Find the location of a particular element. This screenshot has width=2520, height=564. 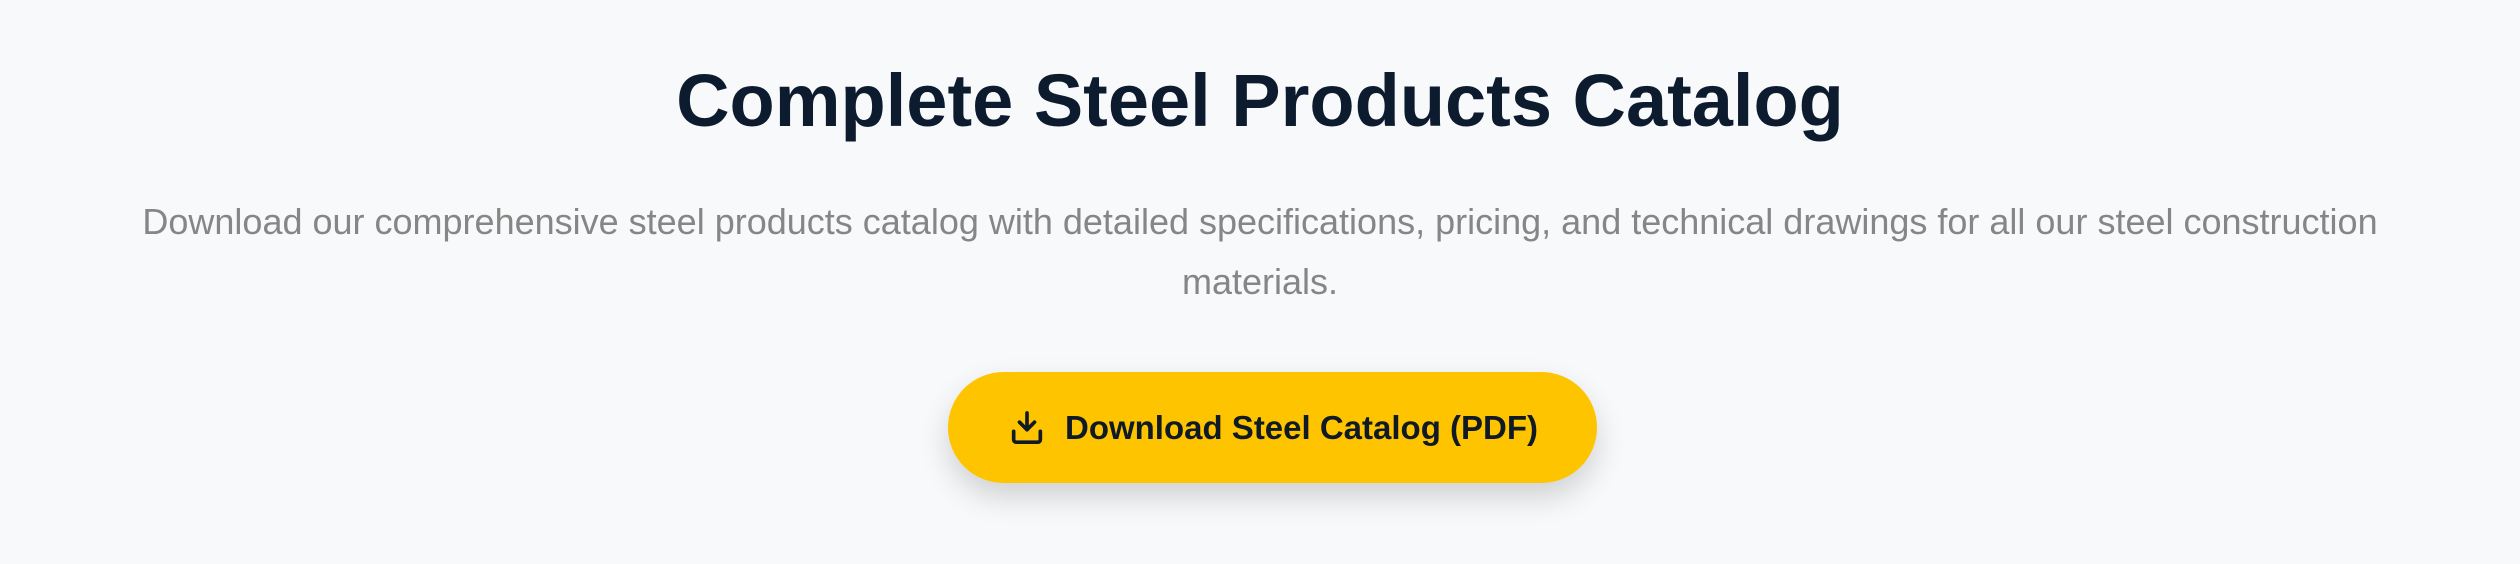

download-icon is located at coordinates (1027, 427).